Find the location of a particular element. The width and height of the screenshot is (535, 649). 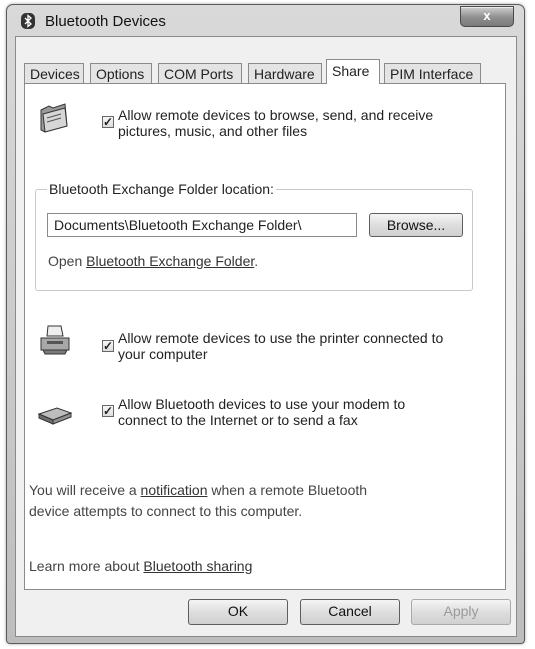

tab-share: Share is located at coordinates (353, 71).